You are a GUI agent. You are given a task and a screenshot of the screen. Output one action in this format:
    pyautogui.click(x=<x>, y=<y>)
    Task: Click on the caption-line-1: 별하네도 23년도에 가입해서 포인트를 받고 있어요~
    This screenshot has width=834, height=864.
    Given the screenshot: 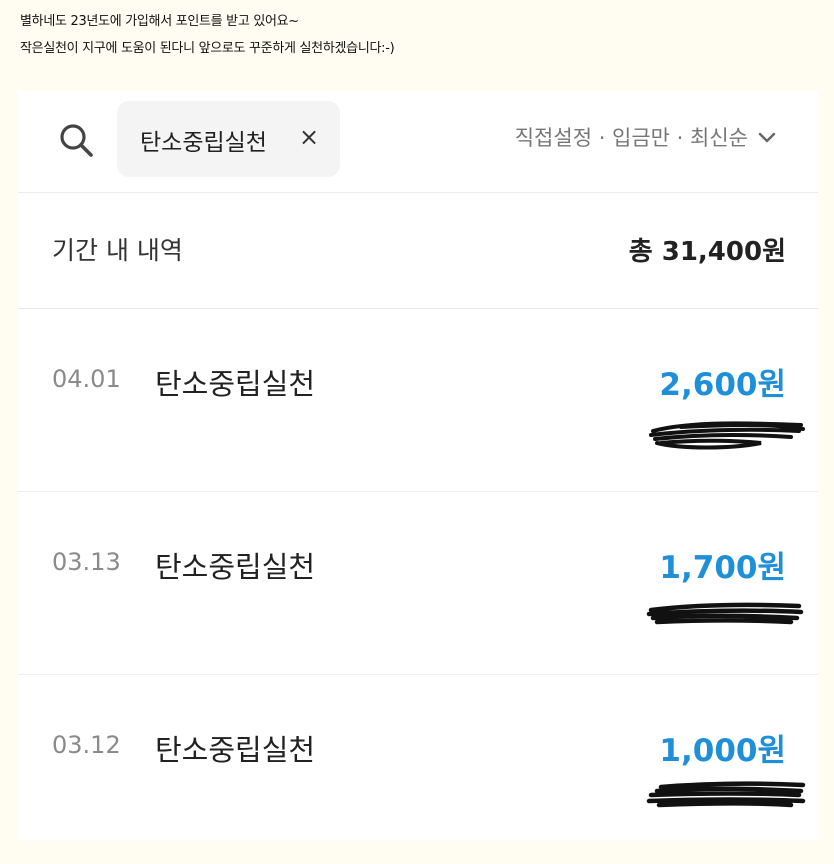 What is the action you would take?
    pyautogui.click(x=159, y=21)
    